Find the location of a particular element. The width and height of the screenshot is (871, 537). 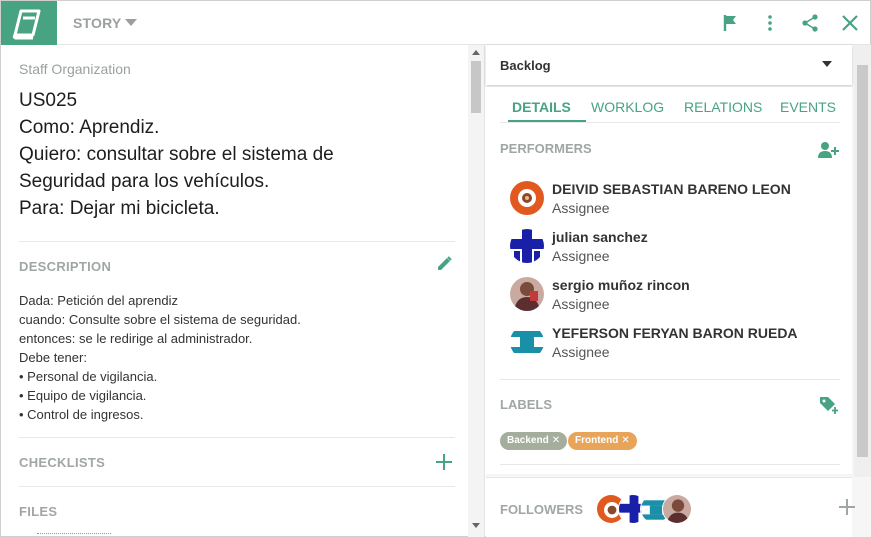

story-line: Como: Aprendiz. is located at coordinates (89, 127).